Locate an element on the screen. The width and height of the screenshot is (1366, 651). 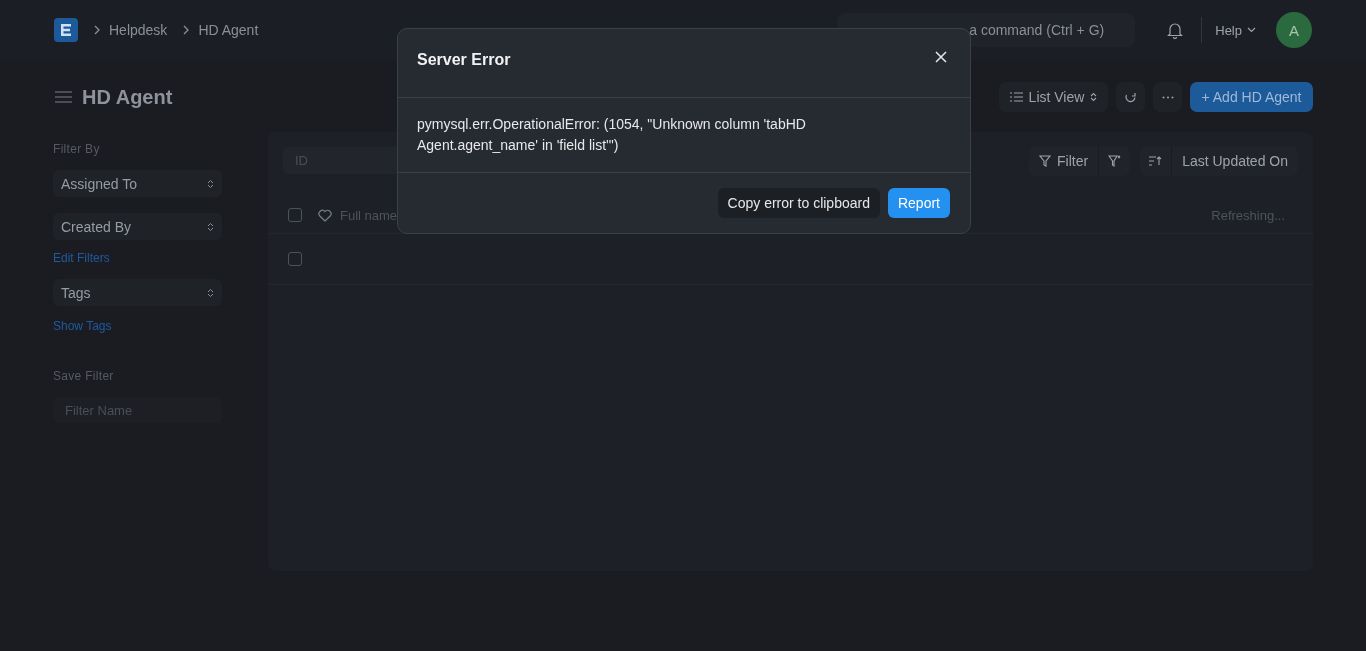
dialog-title: Server Error is located at coordinates (464, 60).